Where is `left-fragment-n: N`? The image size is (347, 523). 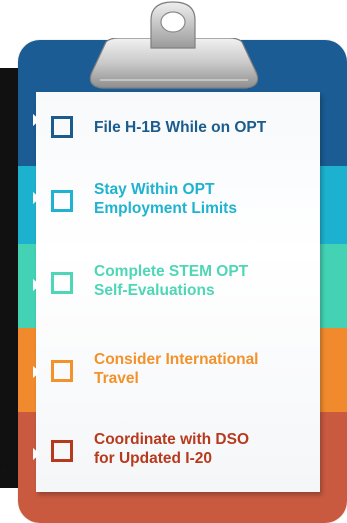
left-fragment-n: N is located at coordinates (4, 467).